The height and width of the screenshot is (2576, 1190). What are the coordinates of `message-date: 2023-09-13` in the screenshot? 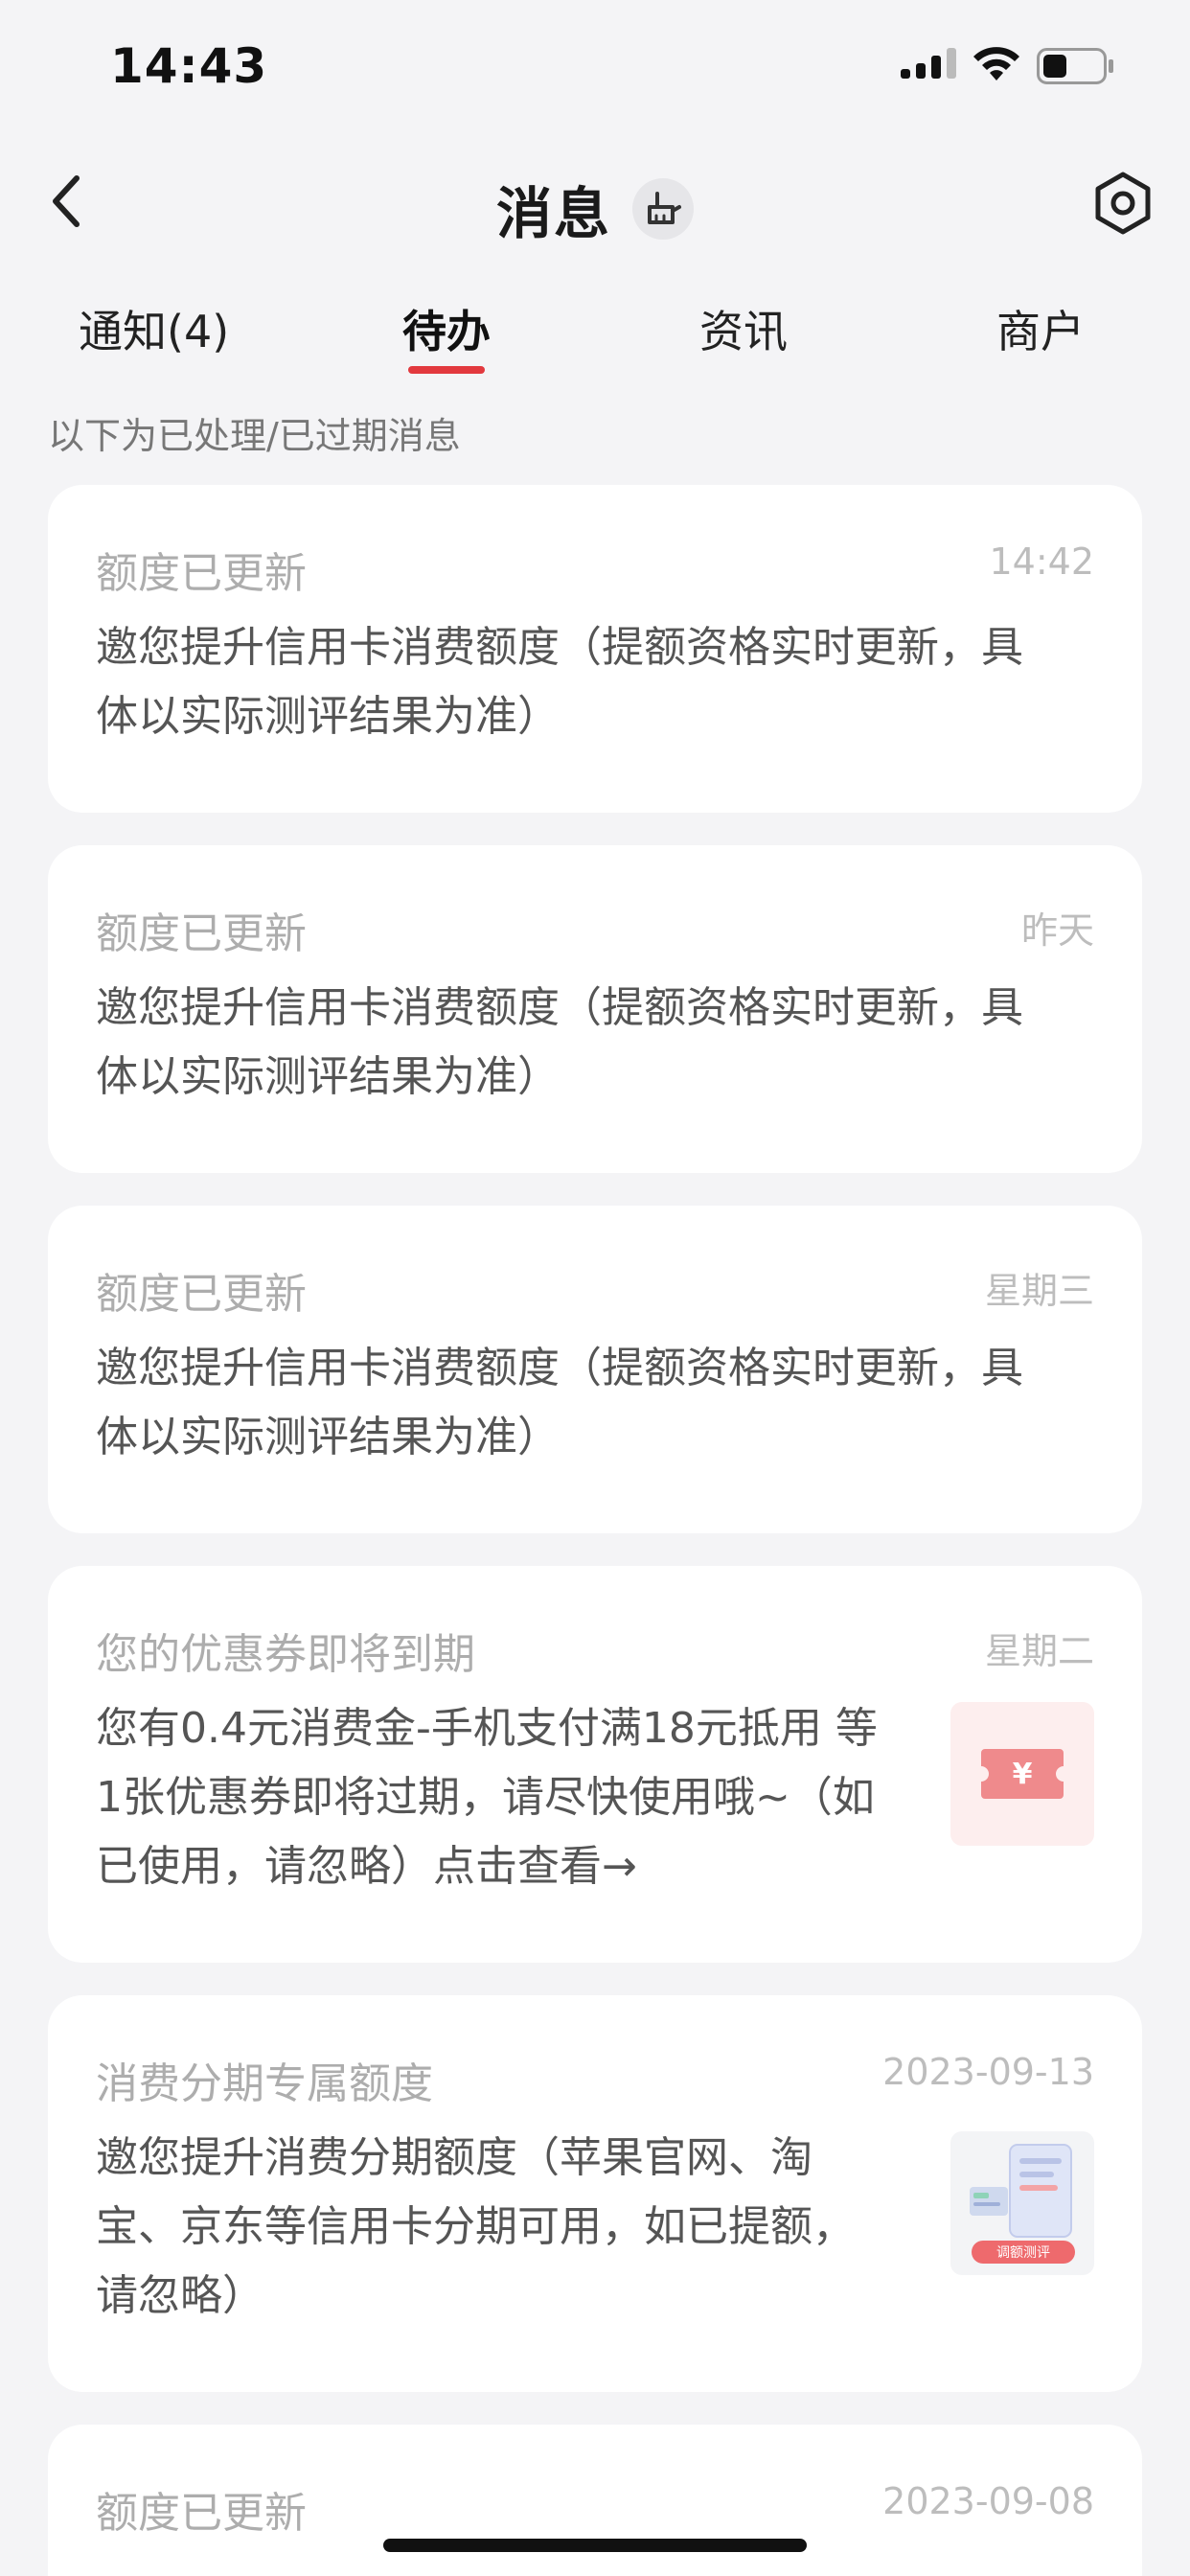 It's located at (988, 2072).